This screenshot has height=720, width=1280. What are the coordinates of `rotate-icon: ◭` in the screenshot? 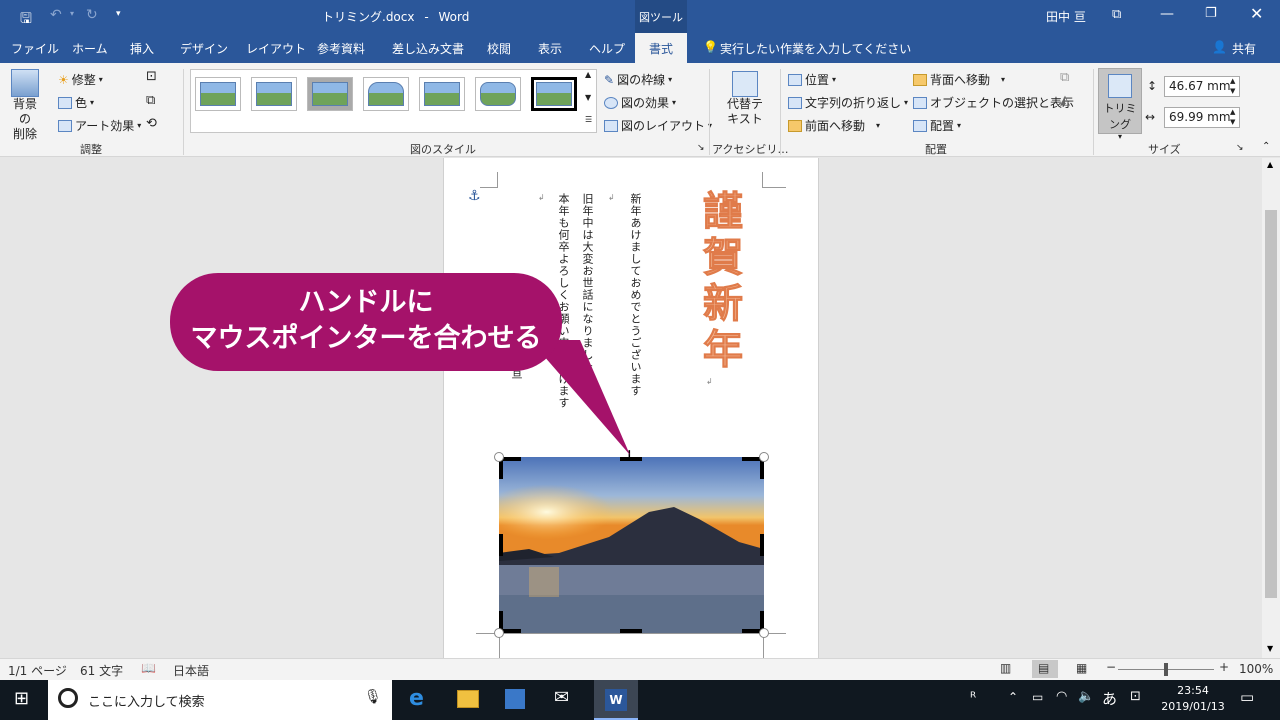 It's located at (1065, 100).